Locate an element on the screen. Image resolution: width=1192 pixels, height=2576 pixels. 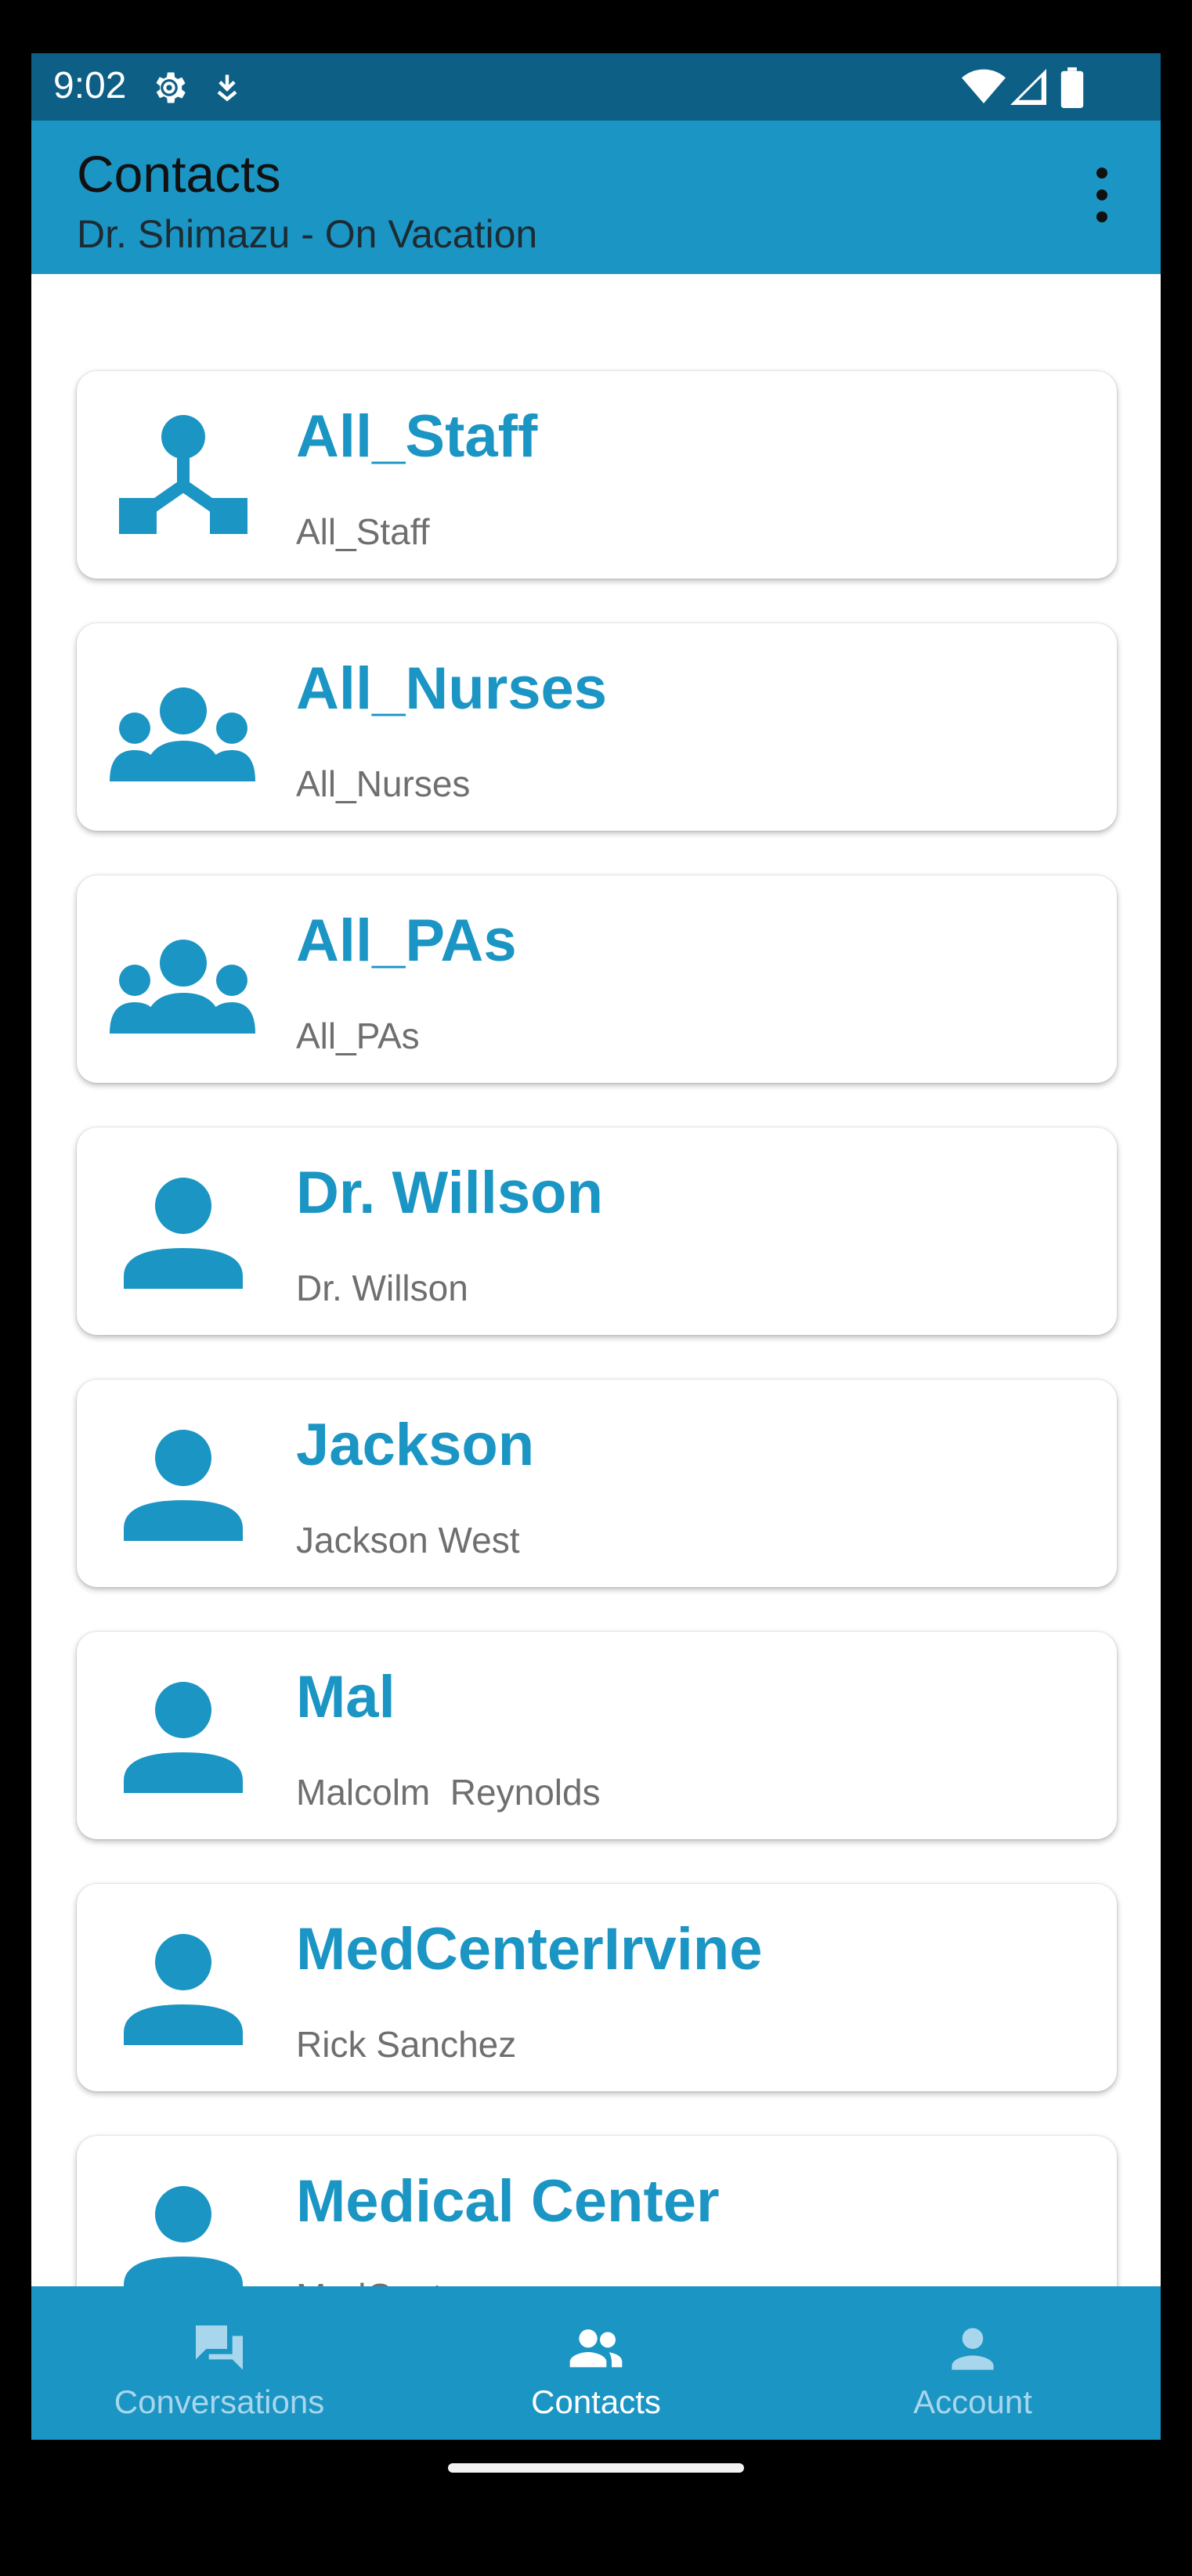
nav-label-contacts: Contacts is located at coordinates (596, 2401).